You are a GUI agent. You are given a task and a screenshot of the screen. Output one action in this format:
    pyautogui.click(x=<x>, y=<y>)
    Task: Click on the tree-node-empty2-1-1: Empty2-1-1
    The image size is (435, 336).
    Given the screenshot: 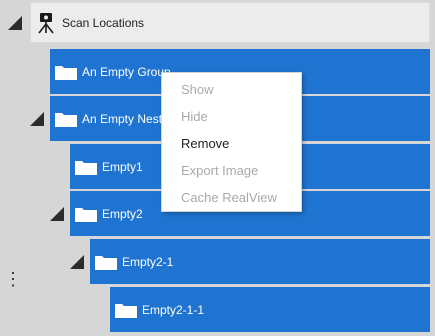 What is the action you would take?
    pyautogui.click(x=270, y=309)
    